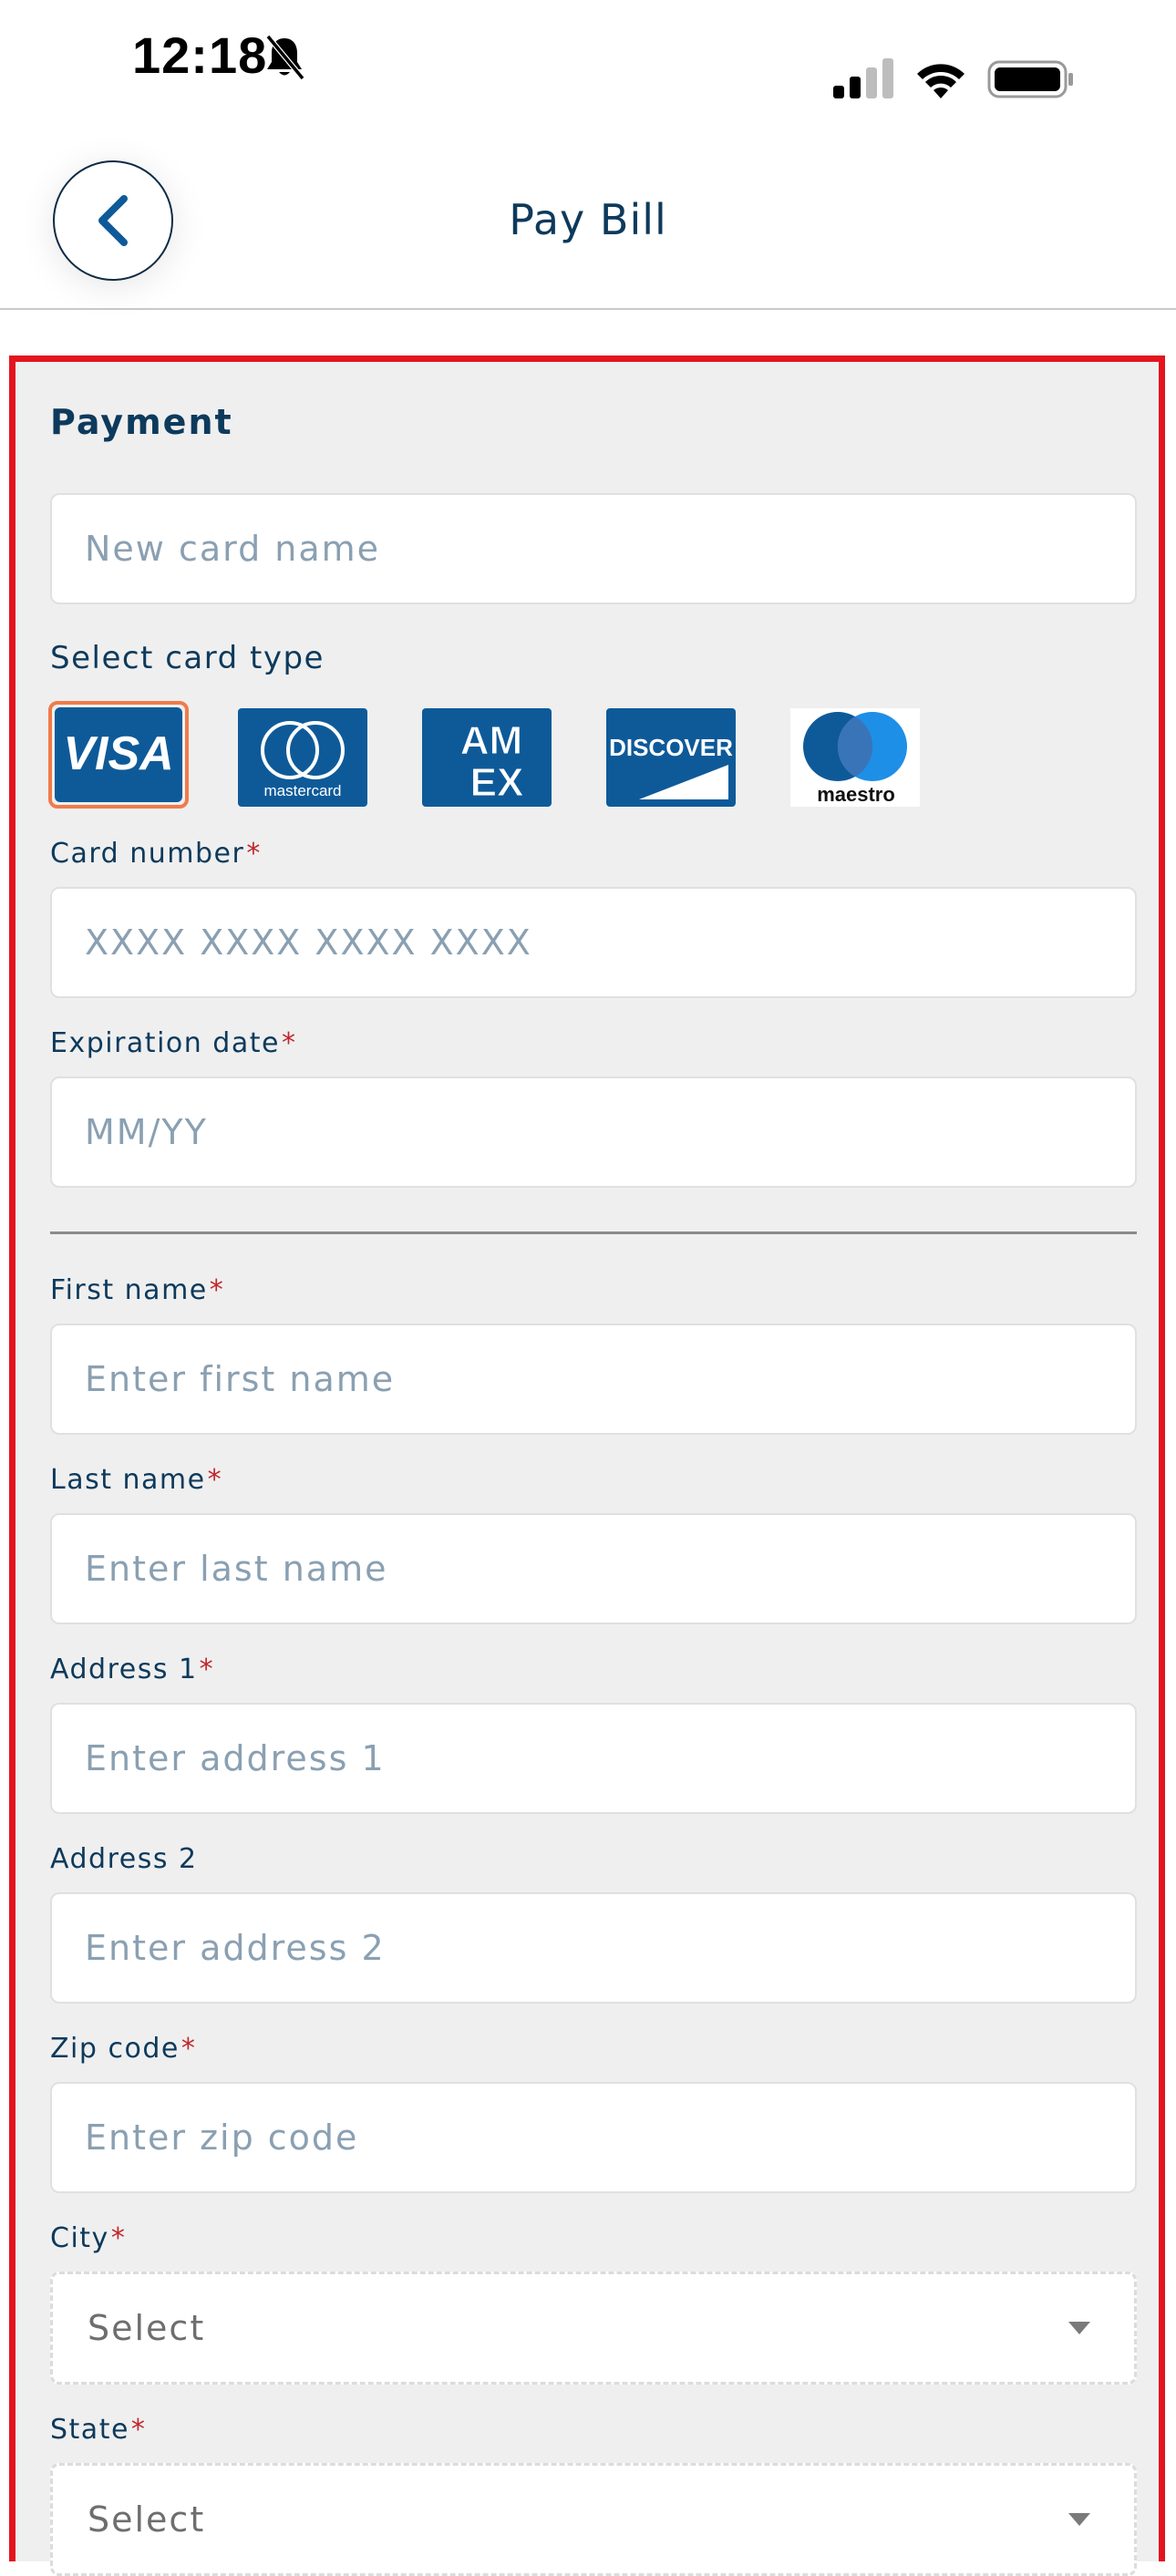 The image size is (1176, 2576). I want to click on svg-text: AM, so click(491, 740).